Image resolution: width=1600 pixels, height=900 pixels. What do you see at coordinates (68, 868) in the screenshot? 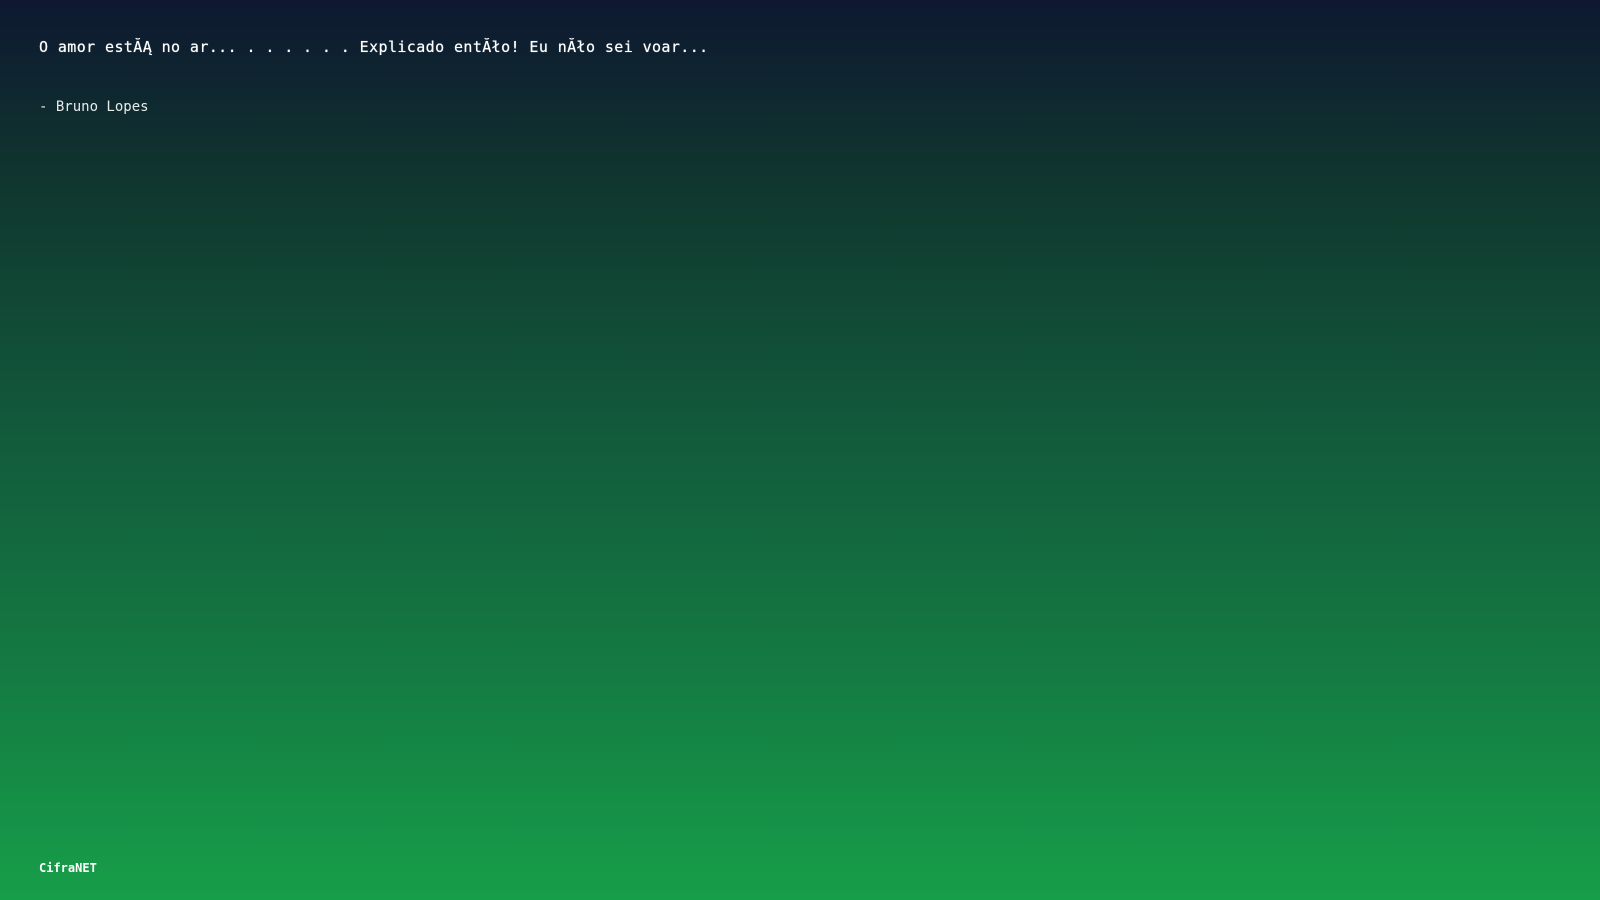
I see `brand-logo-text: CifraNET` at bounding box center [68, 868].